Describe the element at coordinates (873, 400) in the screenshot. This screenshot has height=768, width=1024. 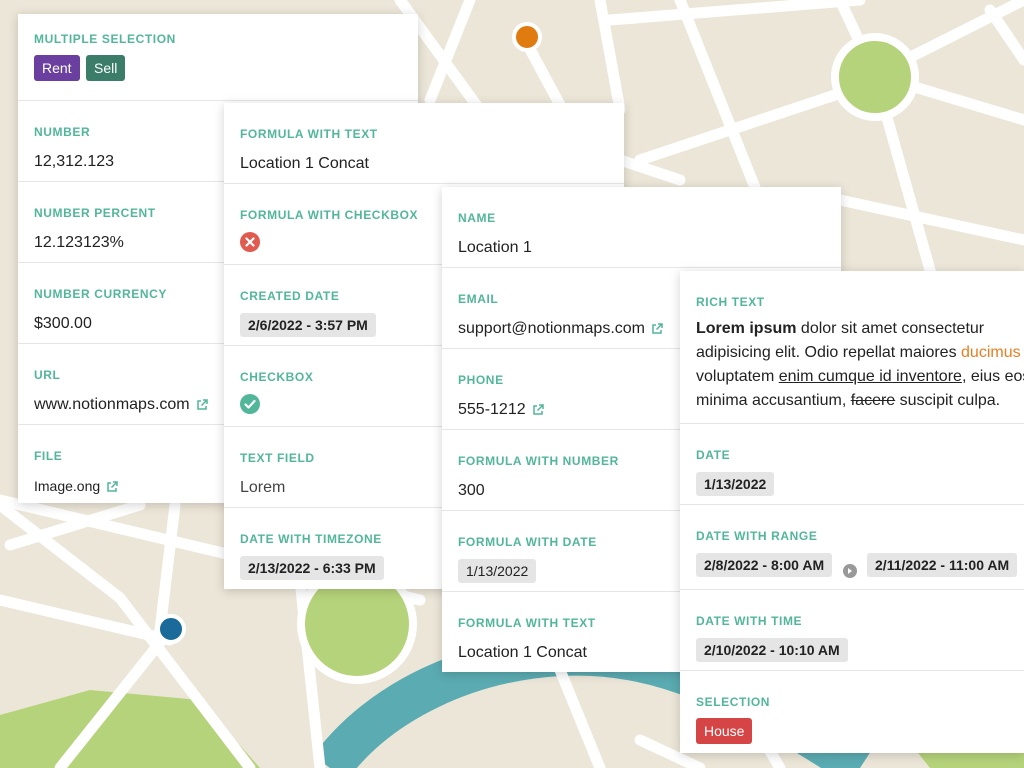
I see `rich-text-strike: facere` at that location.